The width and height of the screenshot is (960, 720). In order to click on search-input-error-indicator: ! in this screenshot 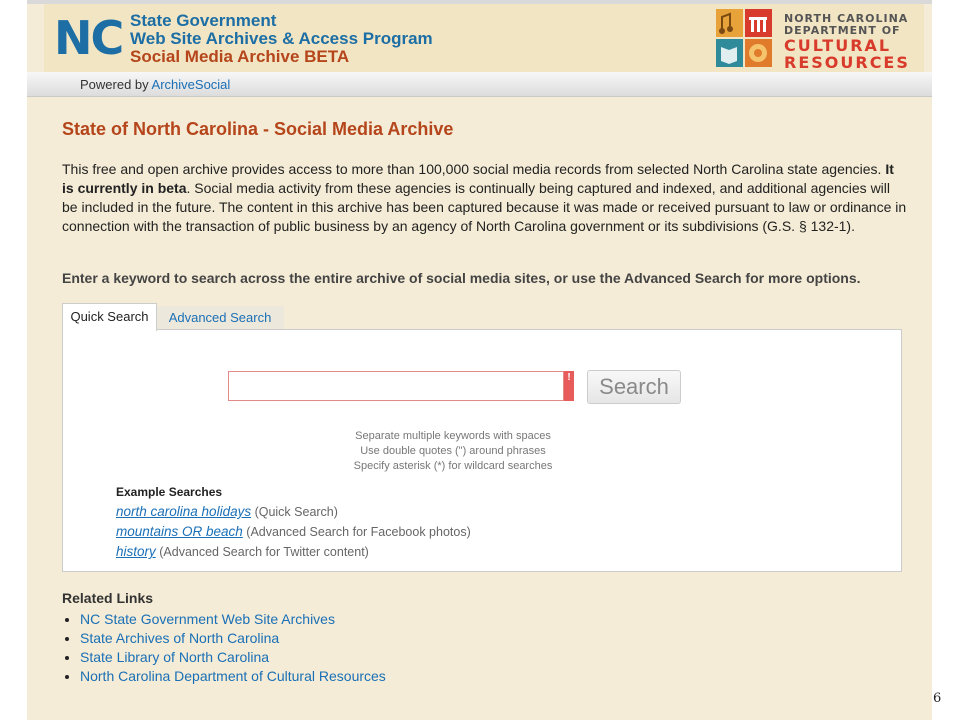, I will do `click(569, 386)`.